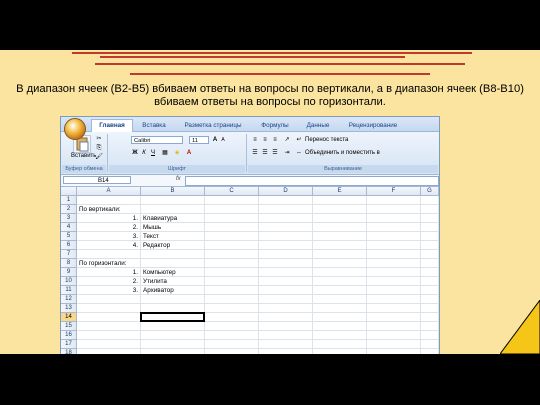  What do you see at coordinates (165, 153) in the screenshot?
I see `borders-icon: ▦` at bounding box center [165, 153].